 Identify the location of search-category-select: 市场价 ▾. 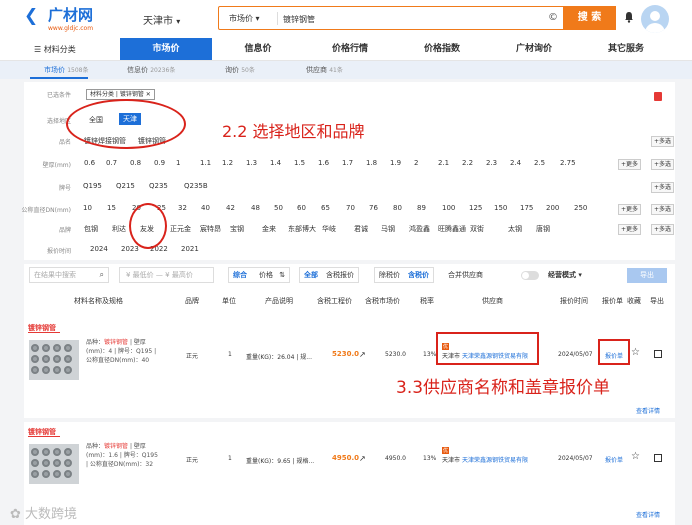
(244, 18).